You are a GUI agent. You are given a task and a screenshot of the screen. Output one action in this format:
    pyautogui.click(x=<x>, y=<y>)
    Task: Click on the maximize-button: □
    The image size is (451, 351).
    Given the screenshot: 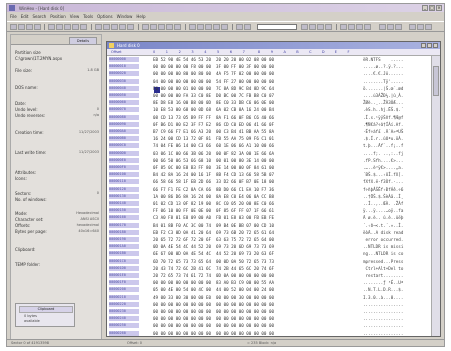 What is the action you would take?
    pyautogui.click(x=432, y=8)
    